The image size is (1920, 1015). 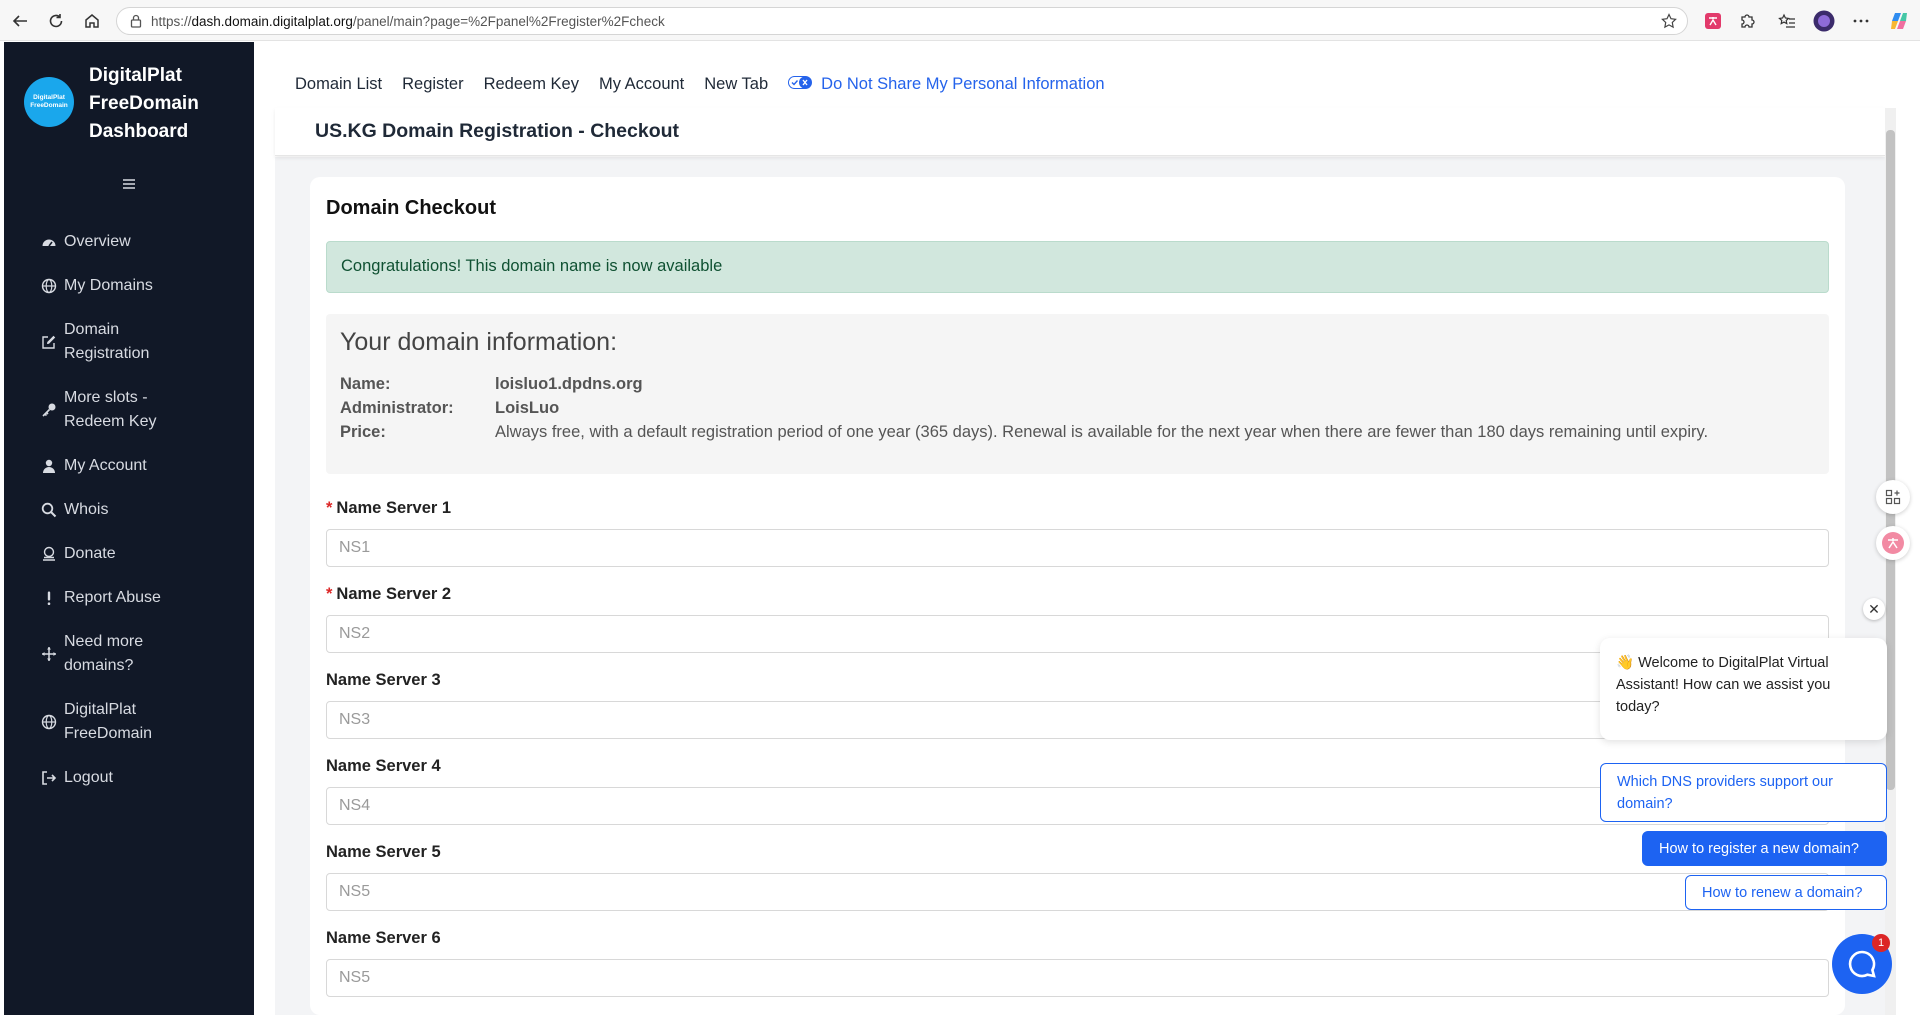 I want to click on sidebar-item-whois: Whois, so click(x=129, y=510).